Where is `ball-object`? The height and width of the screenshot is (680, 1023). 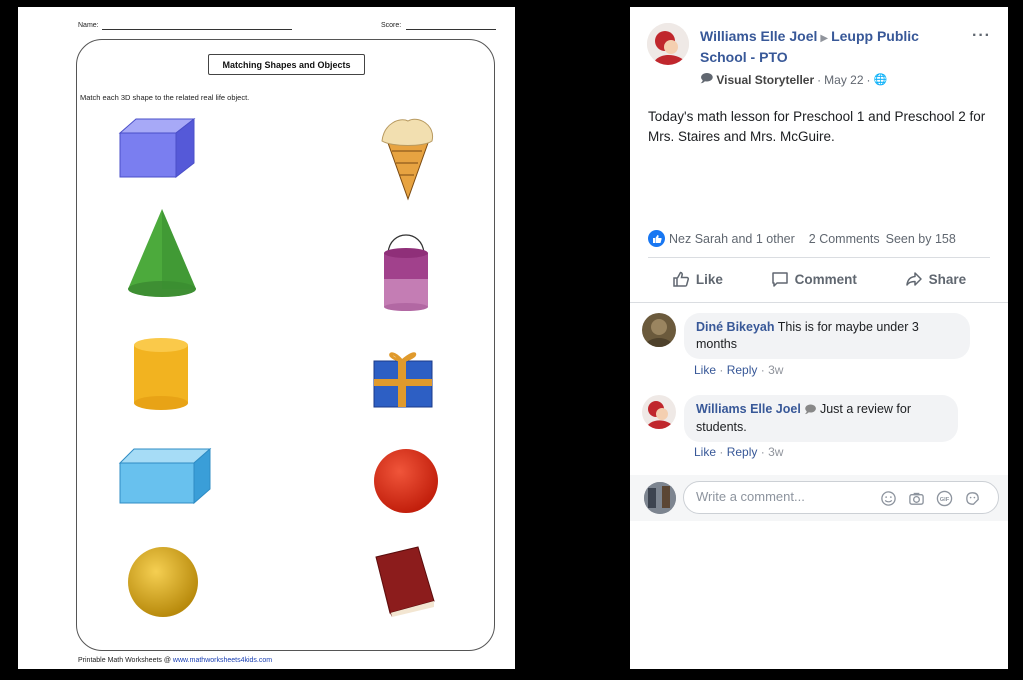
ball-object is located at coordinates (406, 481).